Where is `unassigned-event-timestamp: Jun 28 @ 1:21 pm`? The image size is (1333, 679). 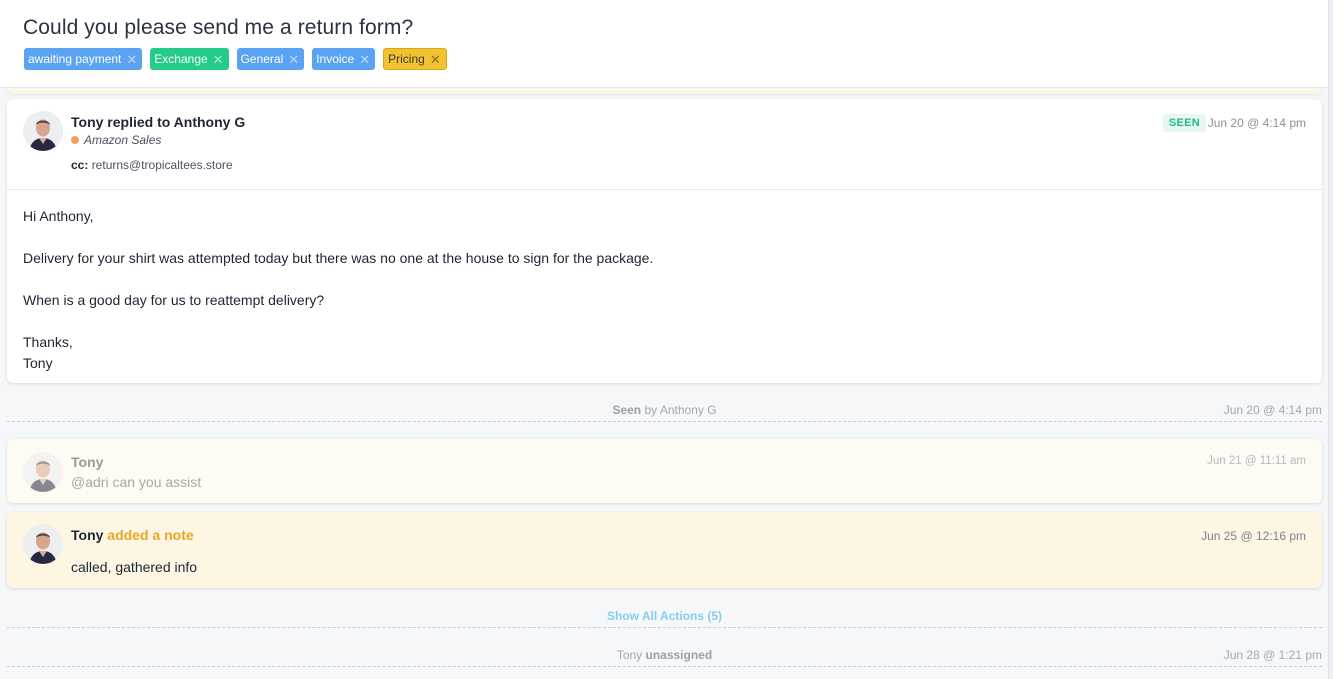 unassigned-event-timestamp: Jun 28 @ 1:21 pm is located at coordinates (1272, 655).